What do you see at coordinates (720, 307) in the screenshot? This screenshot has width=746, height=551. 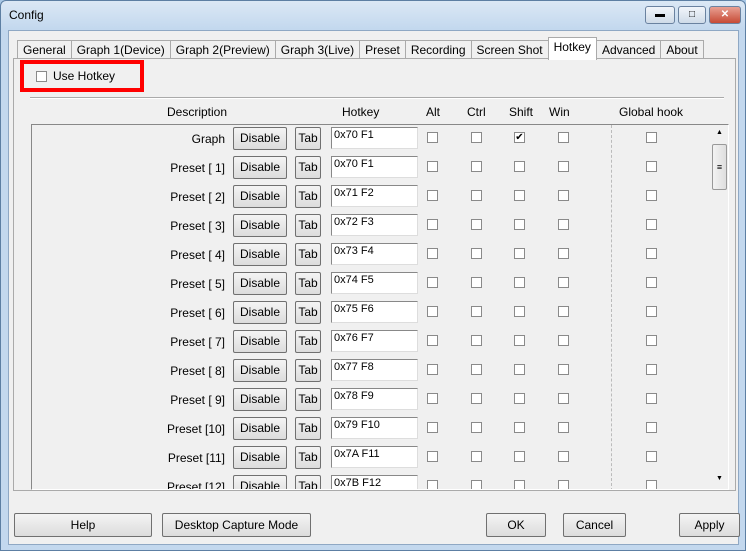 I see `vertical-scrollbar: ▲ ≡ ▼` at bounding box center [720, 307].